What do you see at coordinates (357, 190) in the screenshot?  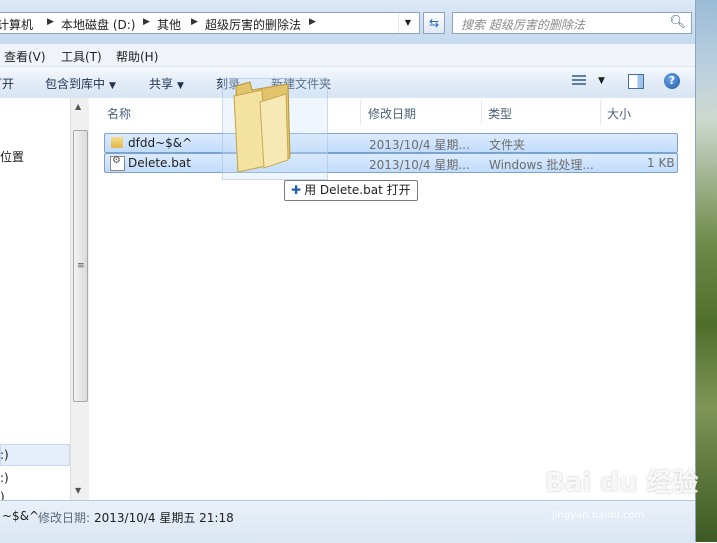 I see `drag-tooltip-text: 用 Delete.bat 打开` at bounding box center [357, 190].